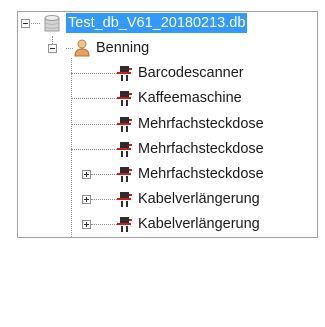 The width and height of the screenshot is (325, 327). Describe the element at coordinates (190, 98) in the screenshot. I see `tree-item-label: Kaffeemaschine` at that location.